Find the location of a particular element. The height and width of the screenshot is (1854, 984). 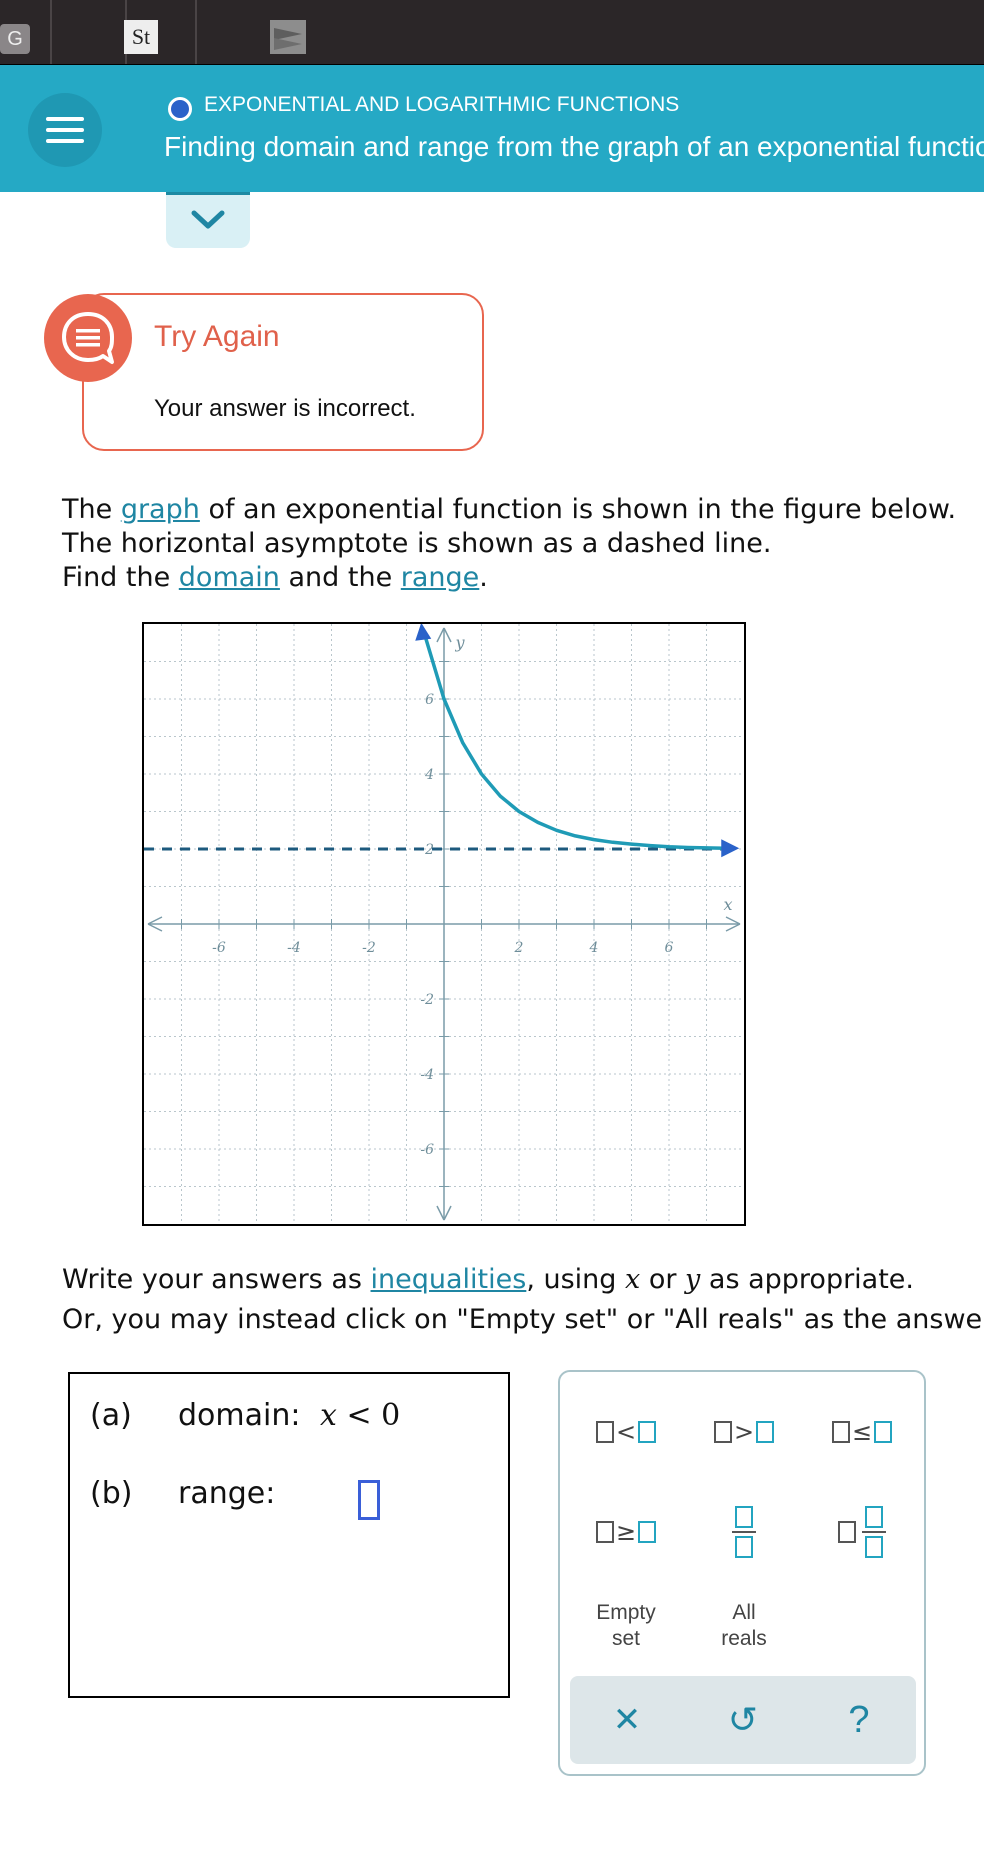

curve-start-arrow is located at coordinates (423, 631).